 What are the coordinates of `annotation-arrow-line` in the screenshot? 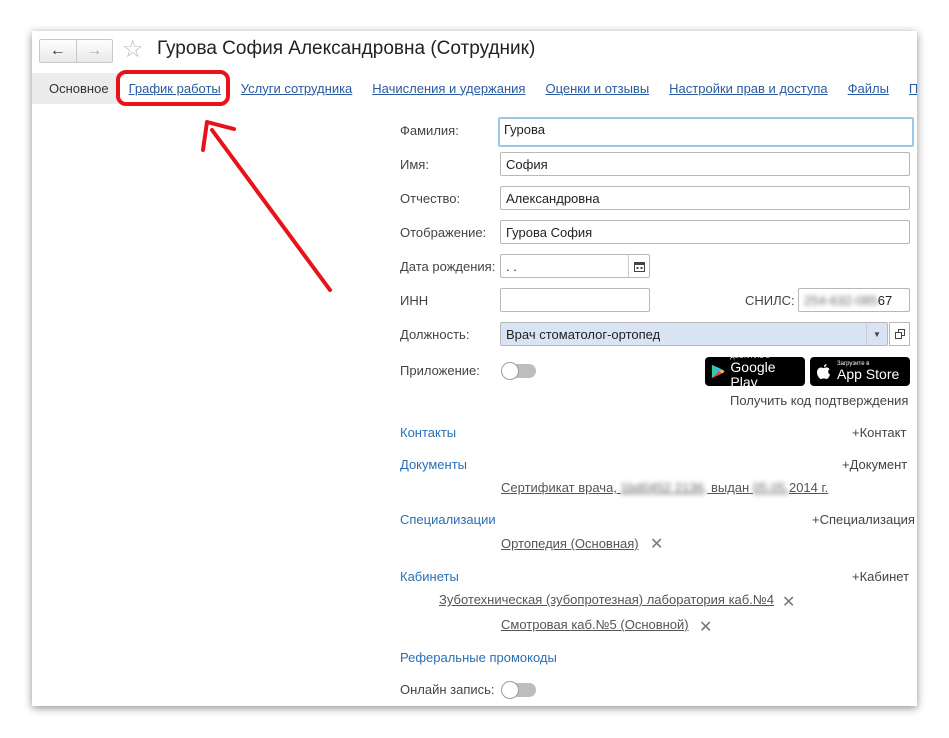 It's located at (271, 210).